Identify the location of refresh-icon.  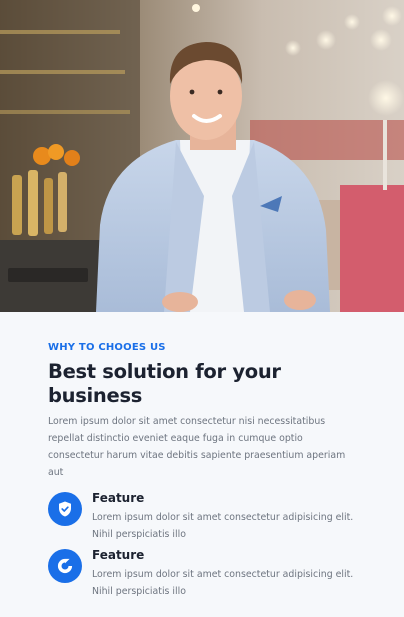
(65, 566).